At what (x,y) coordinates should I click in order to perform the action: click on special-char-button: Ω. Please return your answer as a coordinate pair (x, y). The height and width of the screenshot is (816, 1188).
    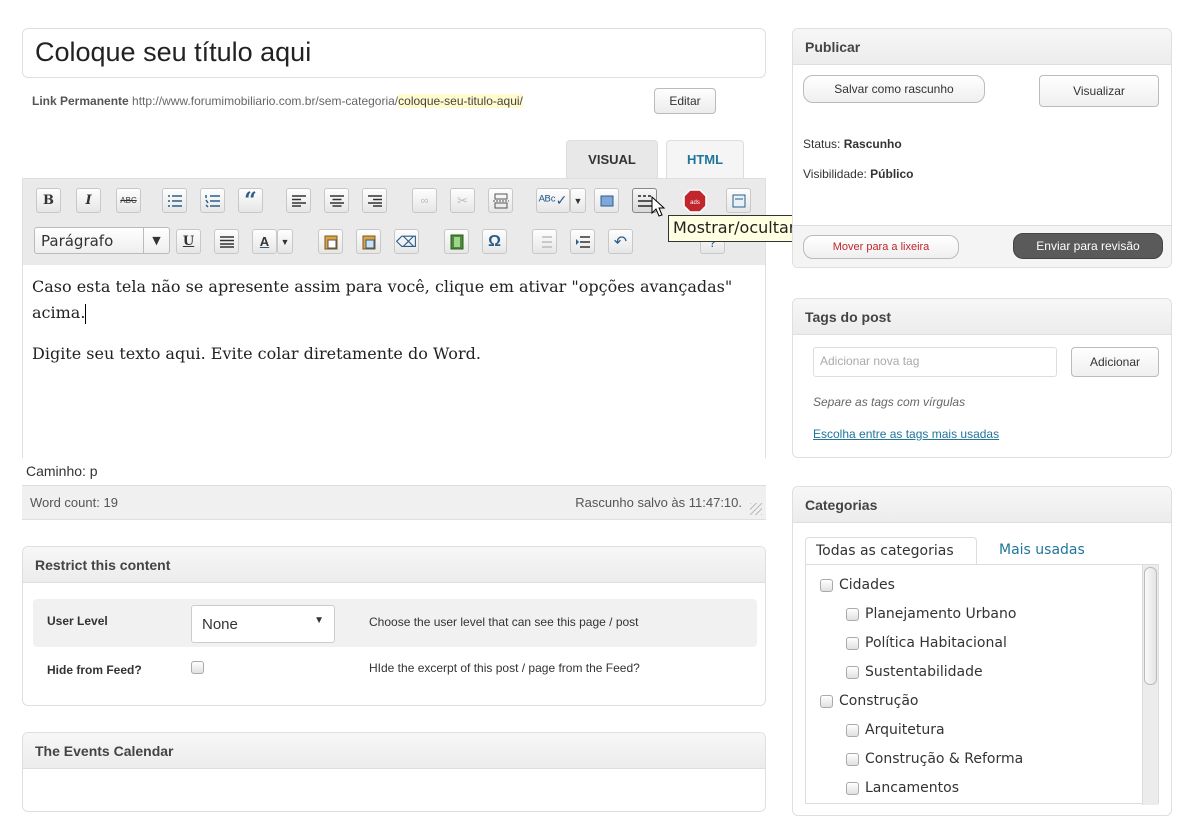
    Looking at the image, I should click on (494, 241).